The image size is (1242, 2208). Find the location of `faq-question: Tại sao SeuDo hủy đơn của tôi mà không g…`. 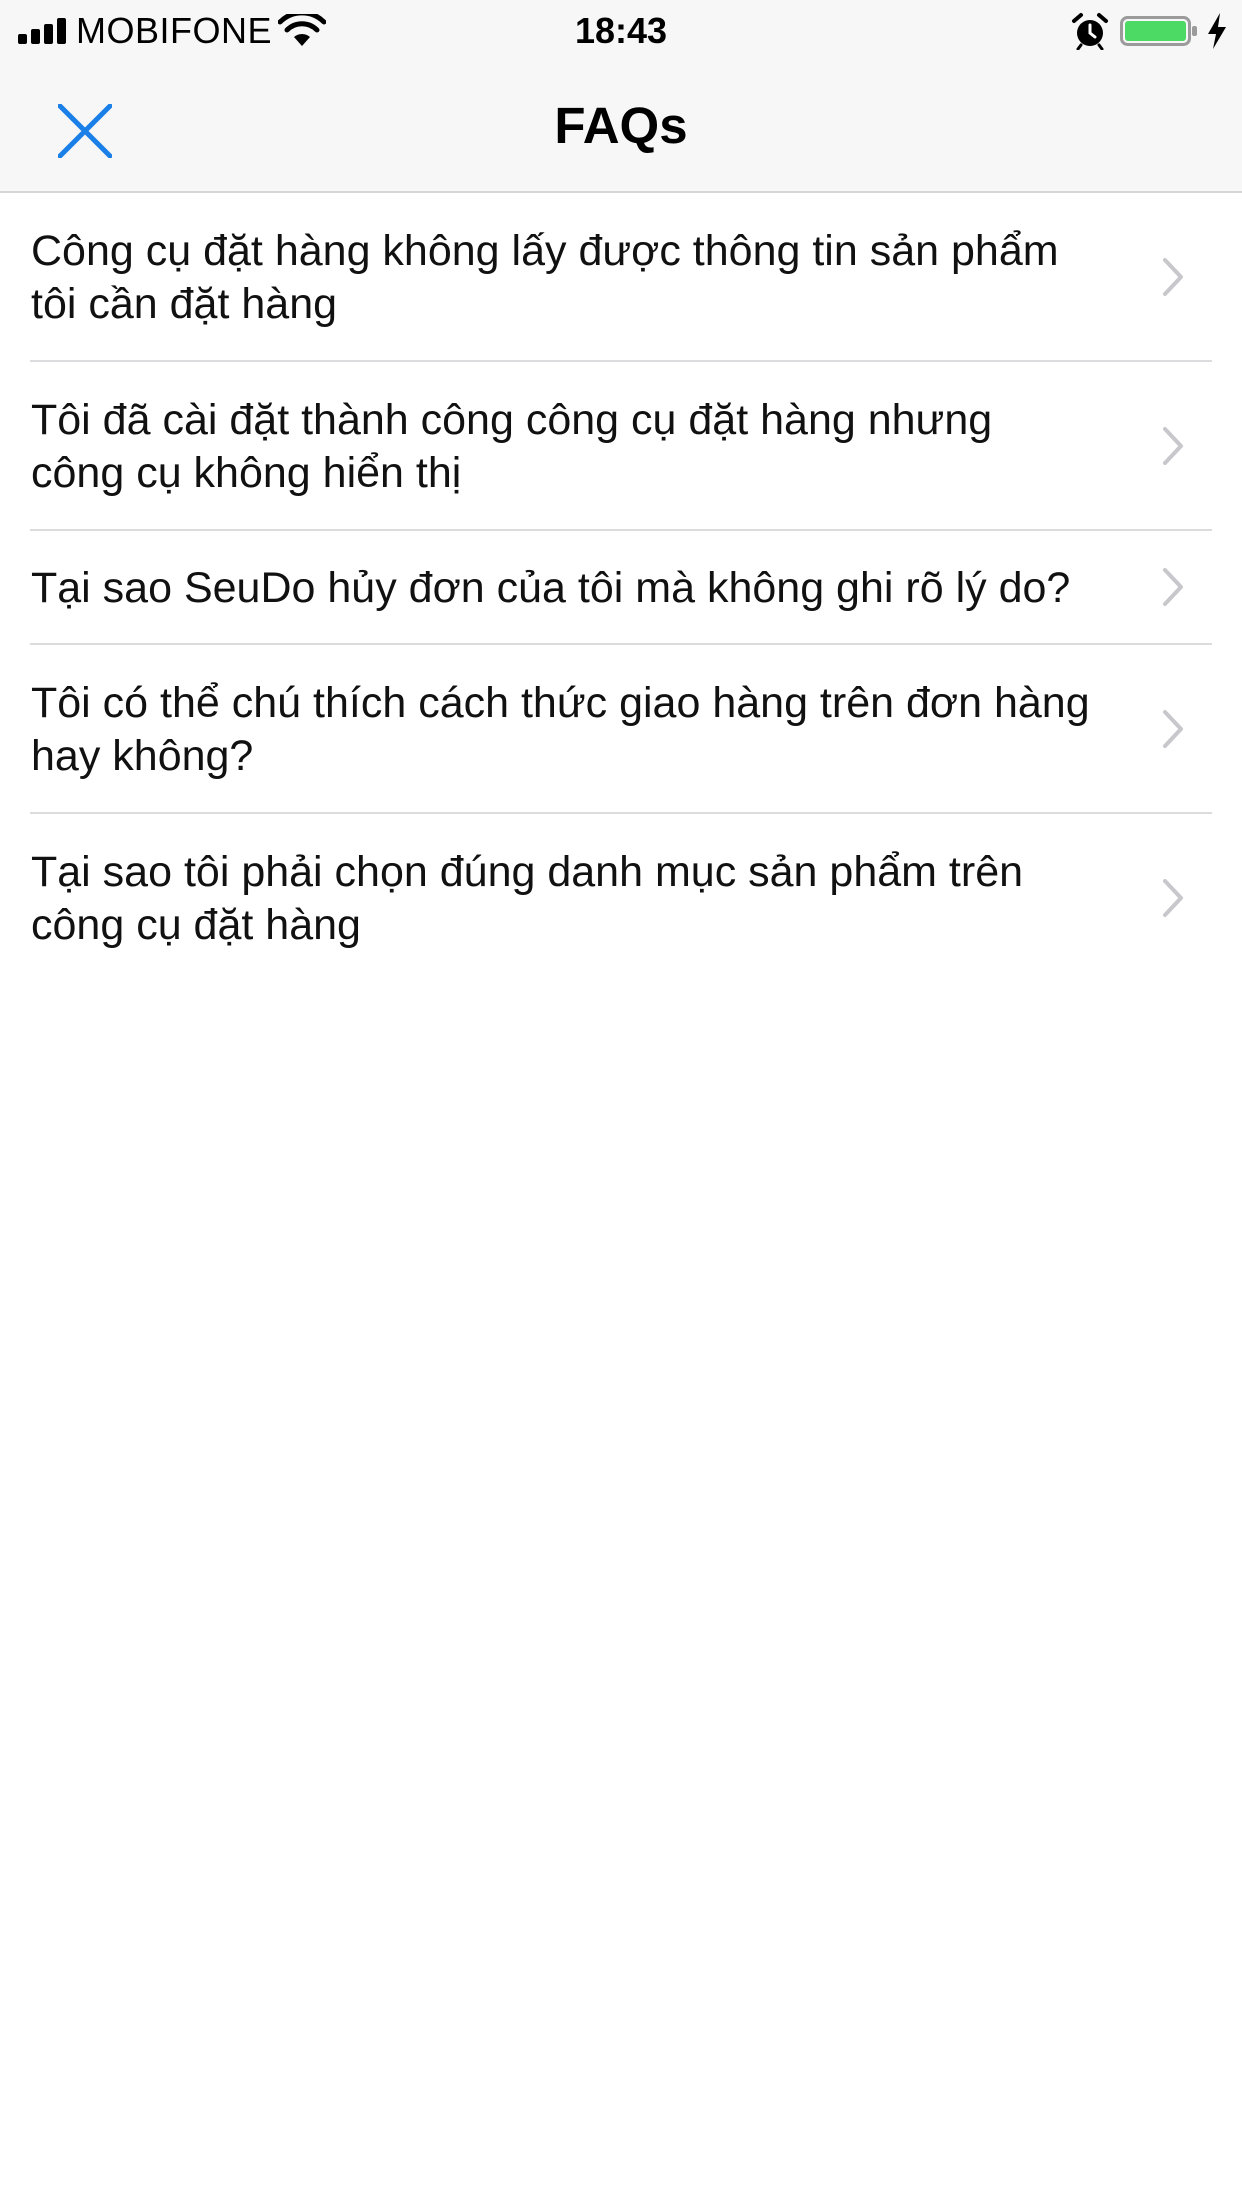

faq-question: Tại sao SeuDo hủy đơn của tôi mà không g… is located at coordinates (551, 588).